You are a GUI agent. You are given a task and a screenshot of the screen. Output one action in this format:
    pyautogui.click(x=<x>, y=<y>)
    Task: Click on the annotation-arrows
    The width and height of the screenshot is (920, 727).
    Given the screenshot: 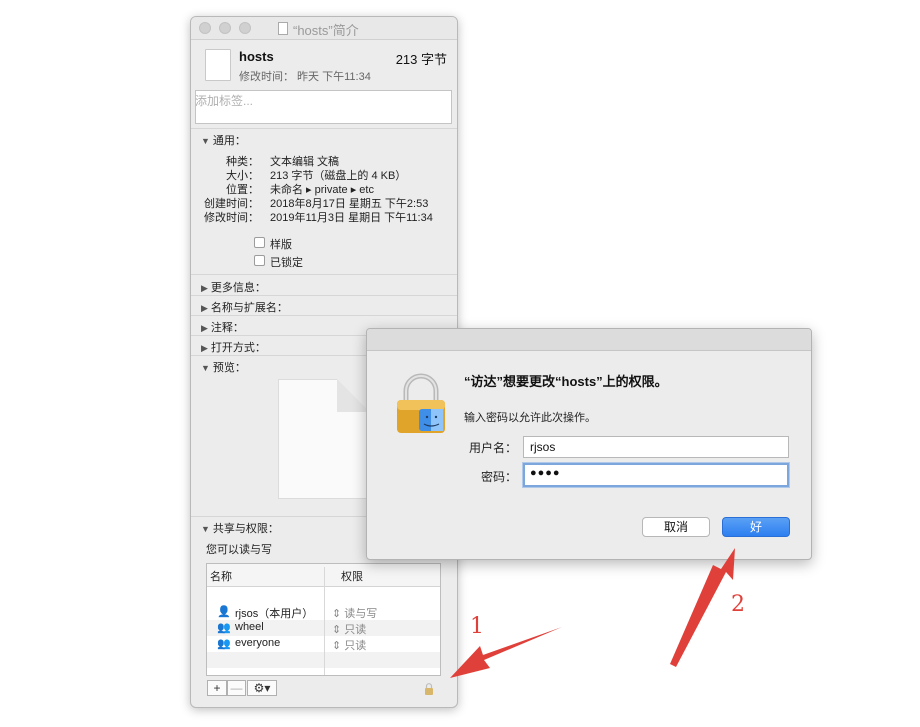 What is the action you would take?
    pyautogui.click(x=592, y=613)
    